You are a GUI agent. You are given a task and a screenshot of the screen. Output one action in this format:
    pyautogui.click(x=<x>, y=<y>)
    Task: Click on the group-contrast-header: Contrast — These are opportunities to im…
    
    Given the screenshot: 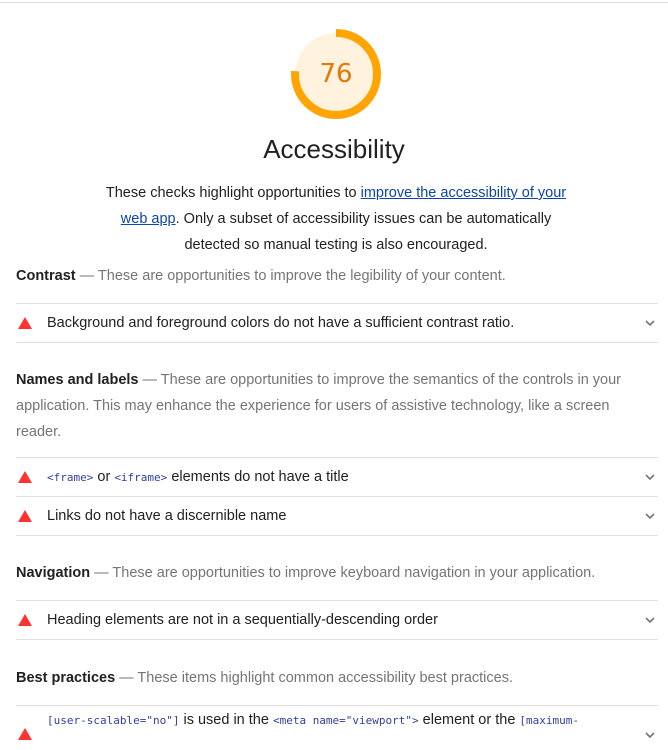 What is the action you would take?
    pyautogui.click(x=326, y=276)
    